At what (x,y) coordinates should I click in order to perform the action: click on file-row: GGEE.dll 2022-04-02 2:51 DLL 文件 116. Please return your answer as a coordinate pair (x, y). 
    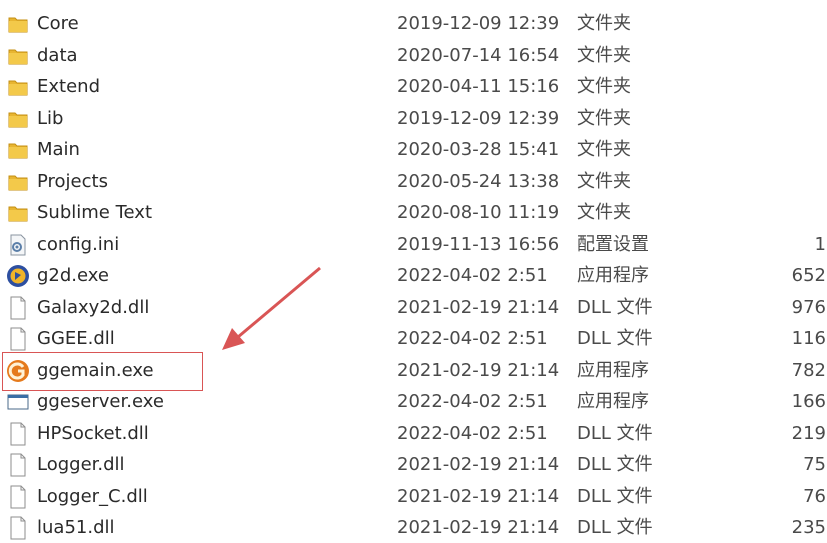
    Looking at the image, I should click on (413, 338).